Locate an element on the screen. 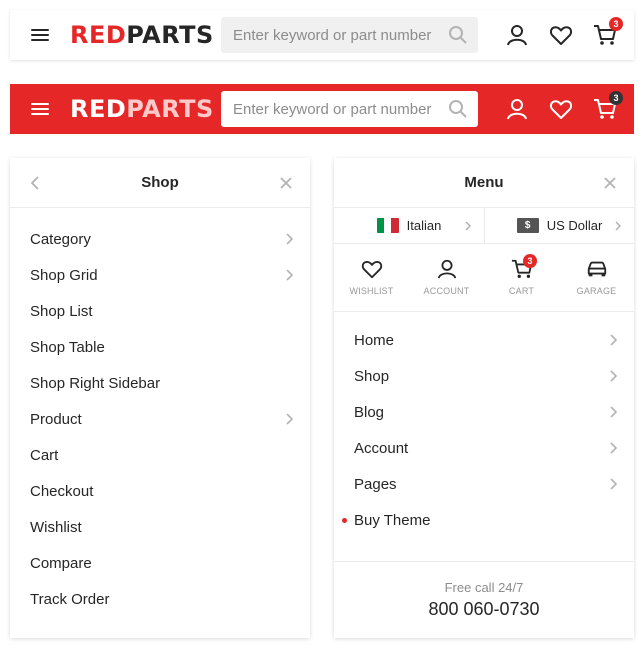 This screenshot has width=644, height=648. shop-panel-header: Shop is located at coordinates (160, 183).